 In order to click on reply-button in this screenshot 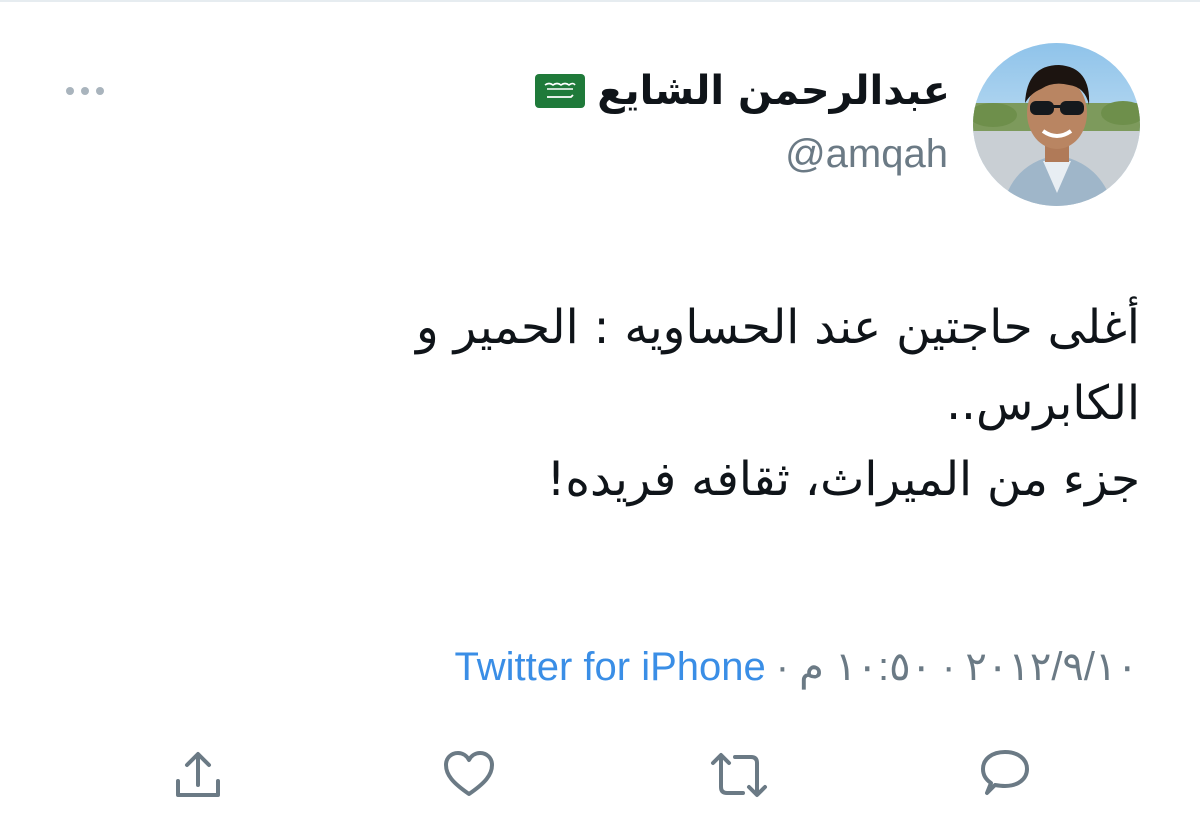, I will do `click(1005, 775)`.